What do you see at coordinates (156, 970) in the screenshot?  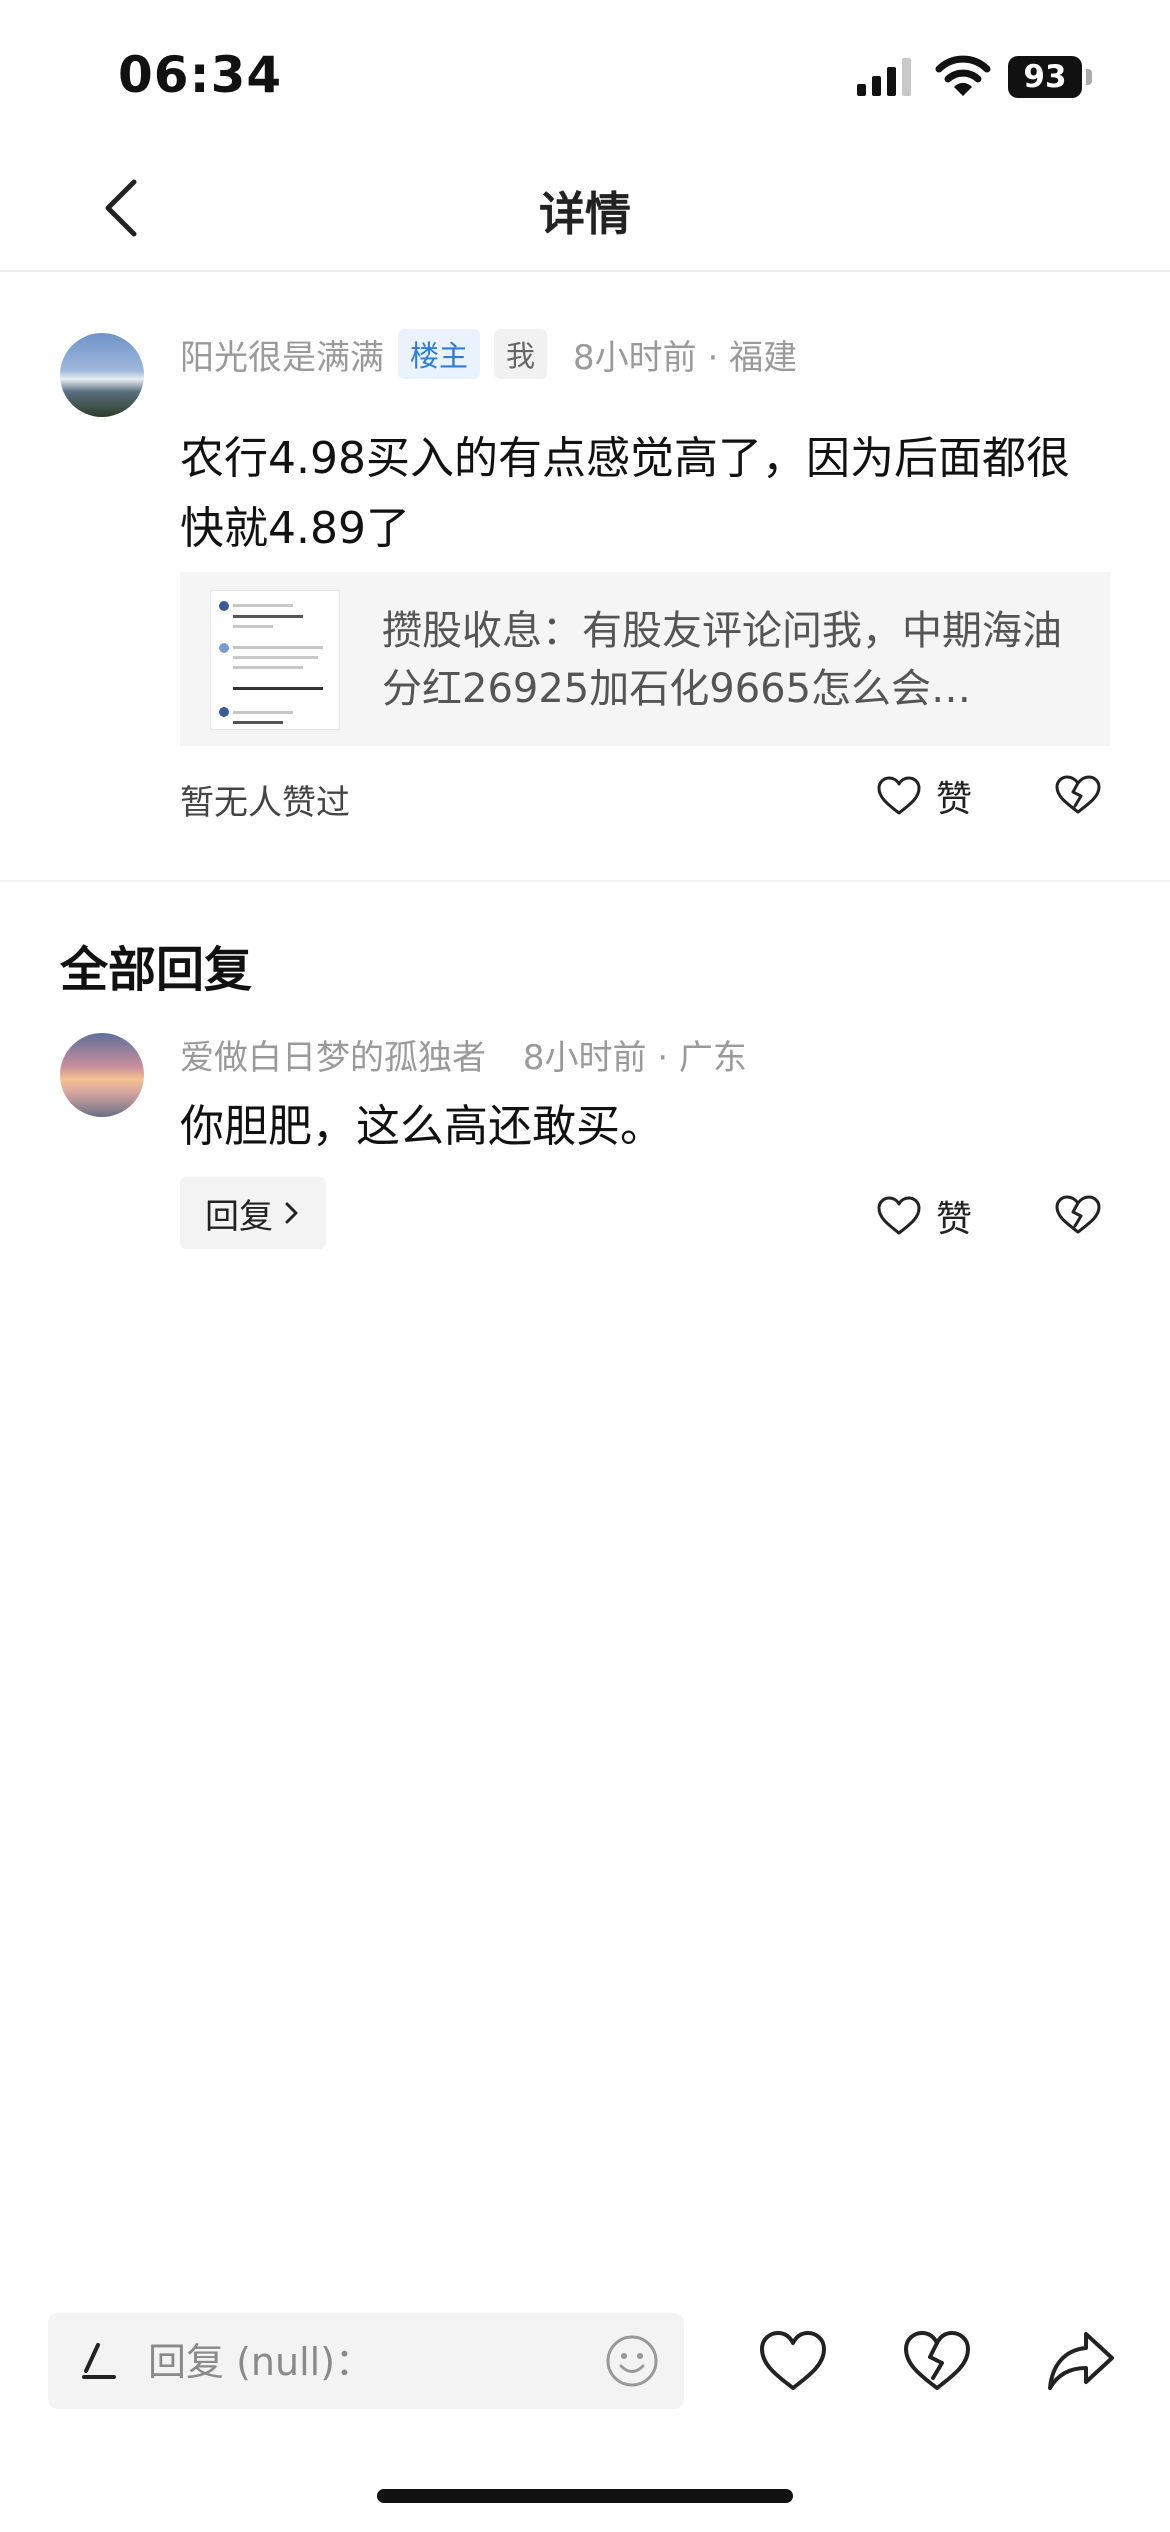 I see `all-replies-title: 全部回复` at bounding box center [156, 970].